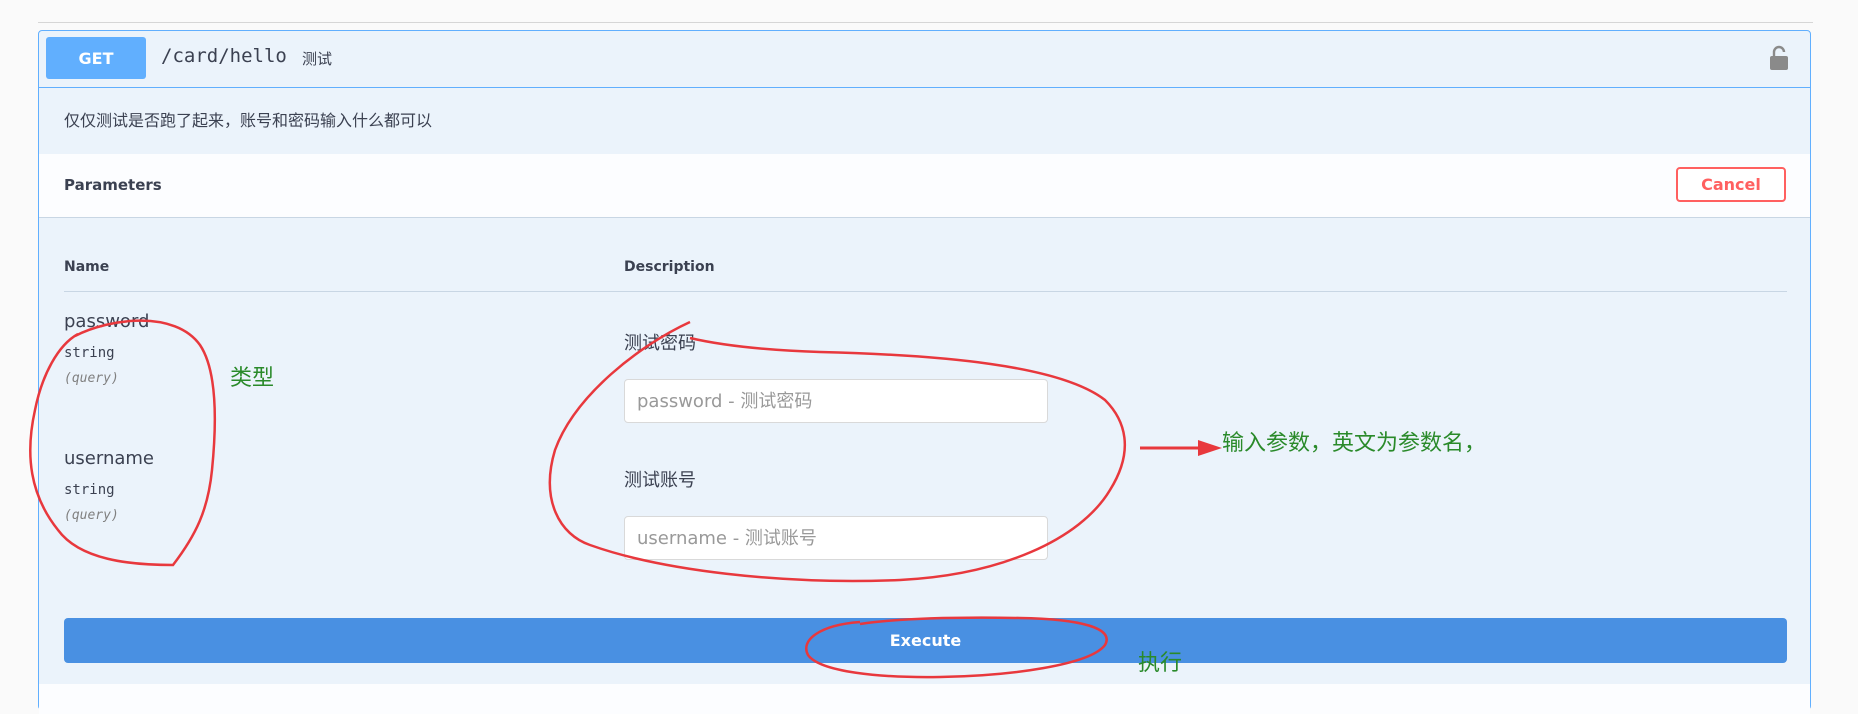 The width and height of the screenshot is (1858, 714). Describe the element at coordinates (107, 321) in the screenshot. I see `param-name-password: password` at that location.